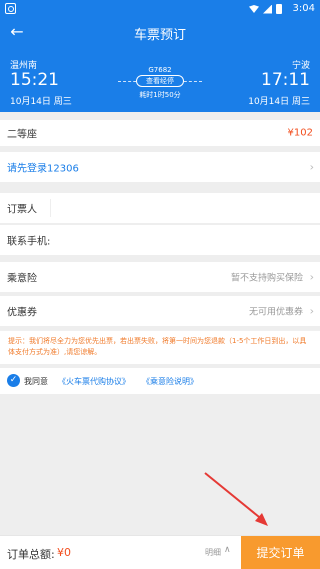  Describe the element at coordinates (160, 552) in the screenshot. I see `order-footer: 订单总额: ¥0 明细 ∧ 提交订单` at that location.